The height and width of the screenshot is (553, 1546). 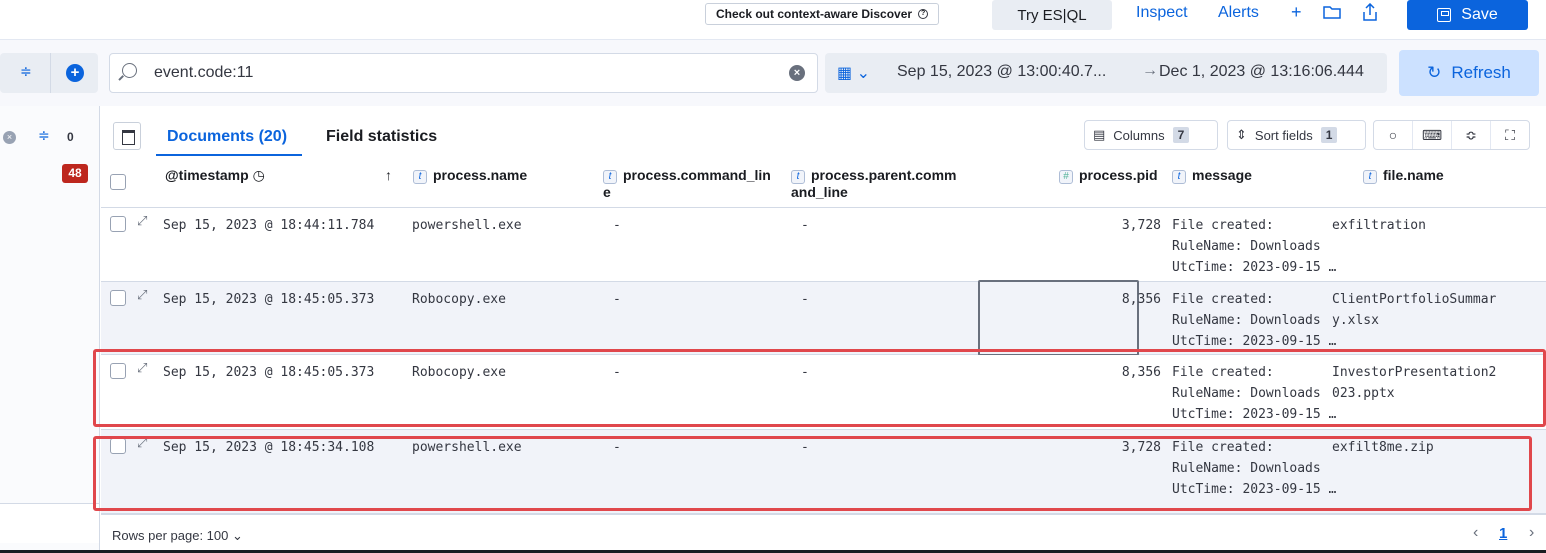 I want to click on header-message: t message, so click(x=1212, y=175).